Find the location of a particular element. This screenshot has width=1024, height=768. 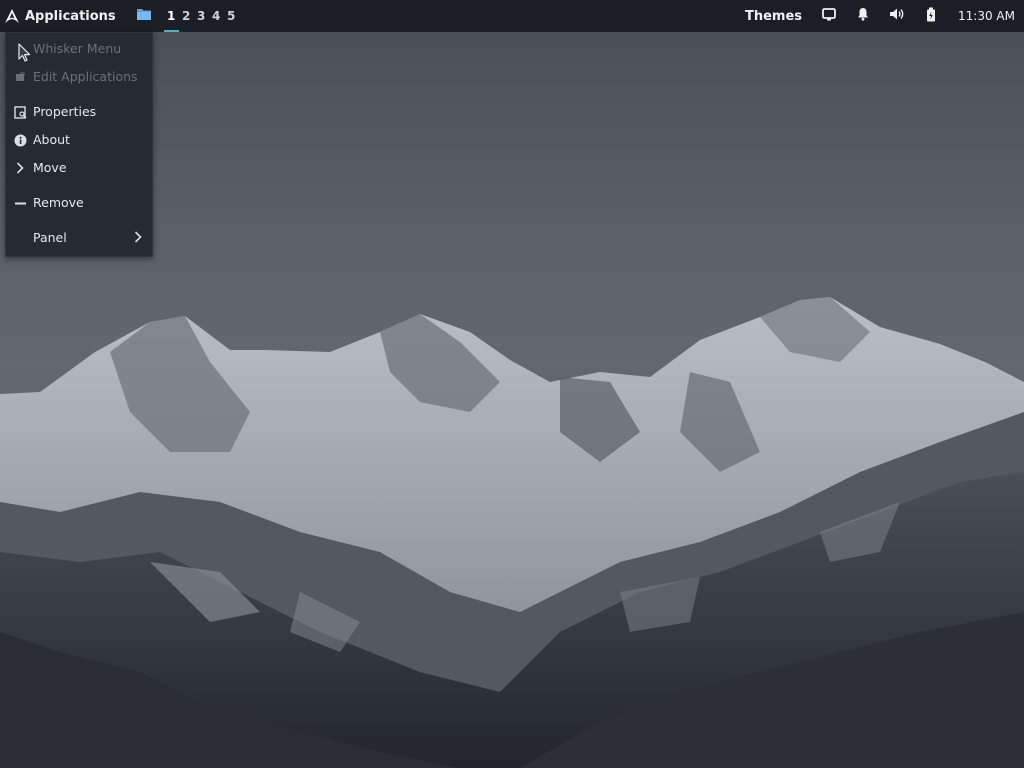

menu-item-label: Move is located at coordinates (50, 167).